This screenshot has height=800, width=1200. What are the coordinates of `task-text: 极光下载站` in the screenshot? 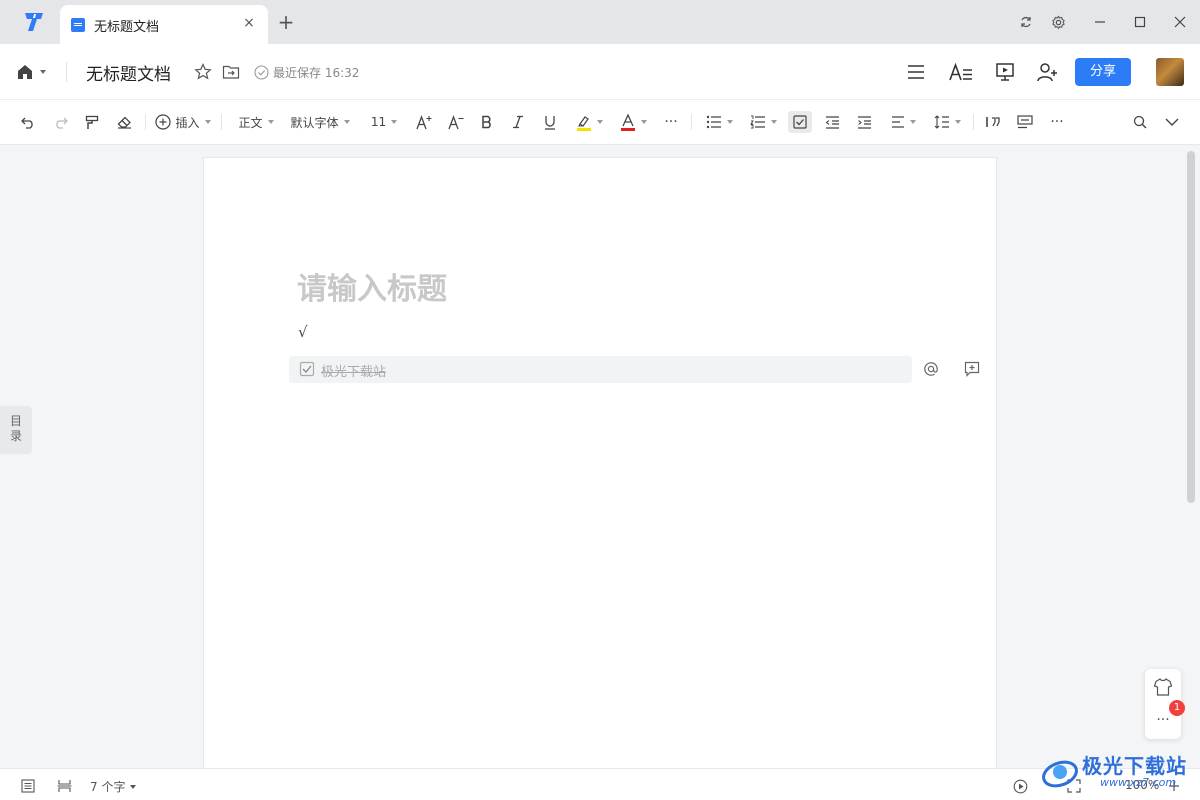 It's located at (353, 370).